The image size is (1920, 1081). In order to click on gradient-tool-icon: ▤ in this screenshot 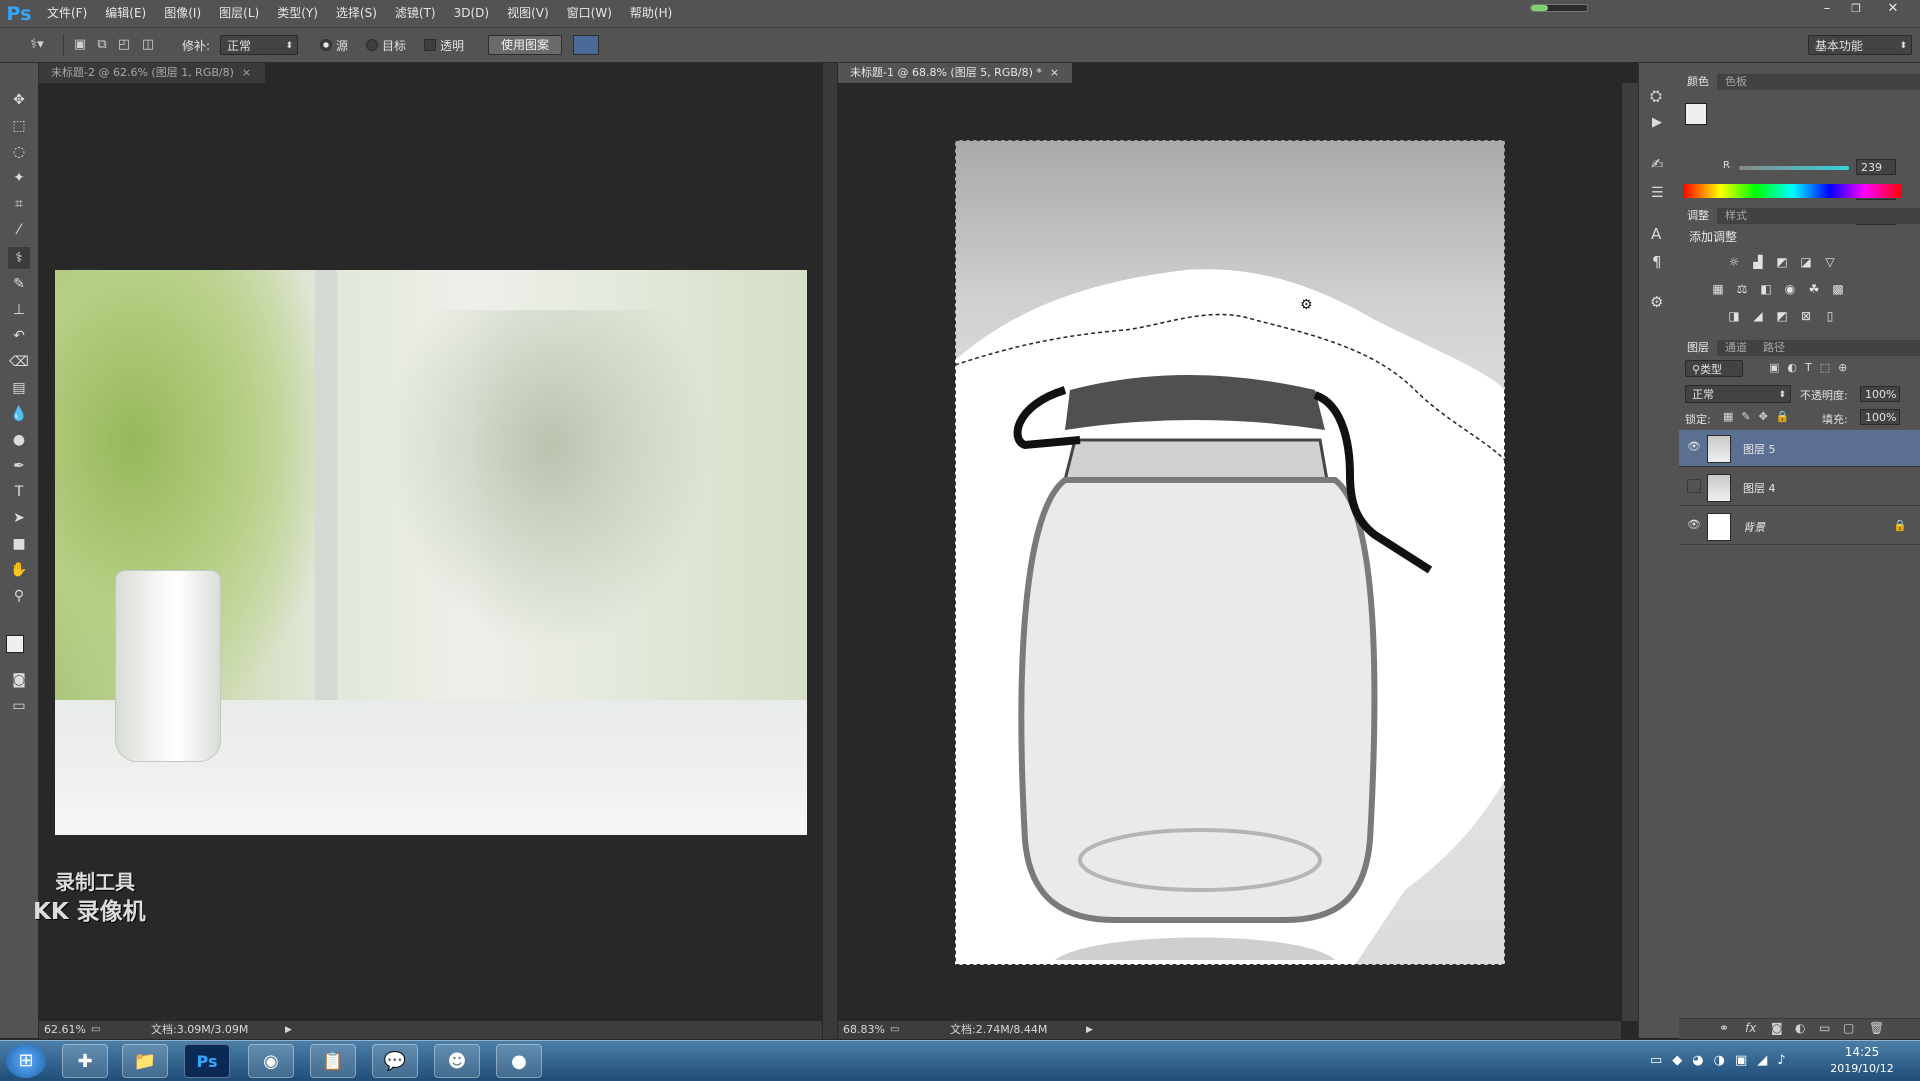, I will do `click(19, 388)`.